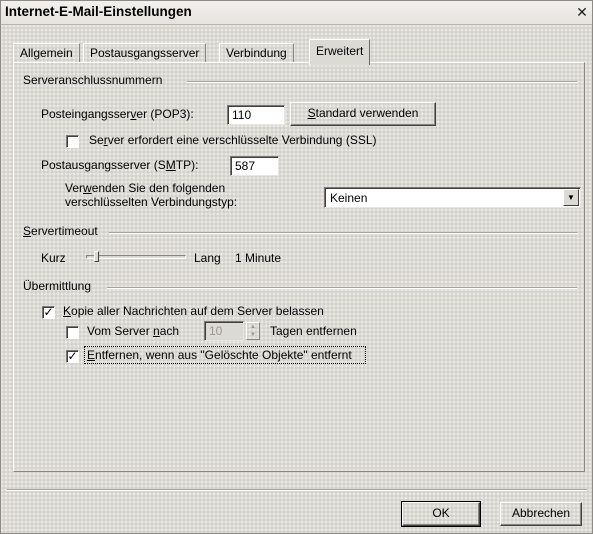  Describe the element at coordinates (441, 514) in the screenshot. I see `ok-button: OK` at that location.